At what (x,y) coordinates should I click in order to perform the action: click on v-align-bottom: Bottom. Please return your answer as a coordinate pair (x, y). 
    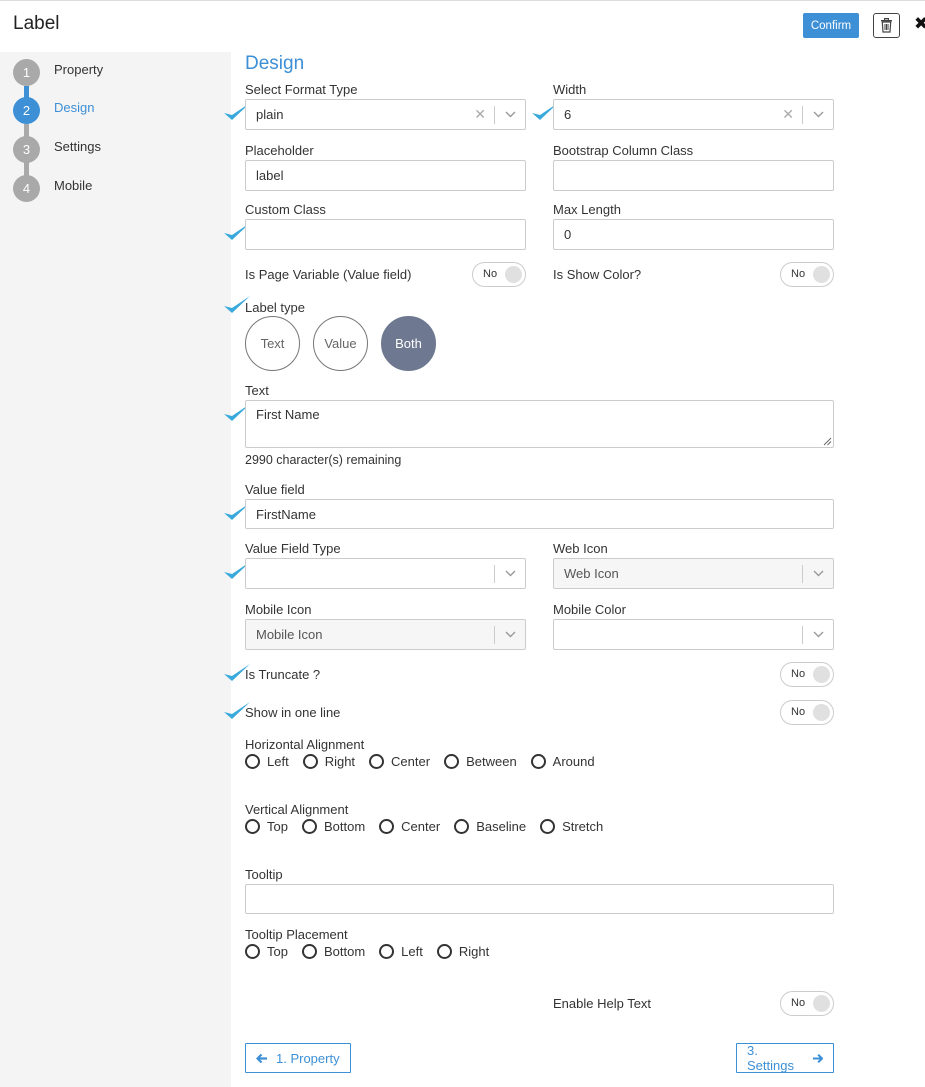
    Looking at the image, I should click on (333, 826).